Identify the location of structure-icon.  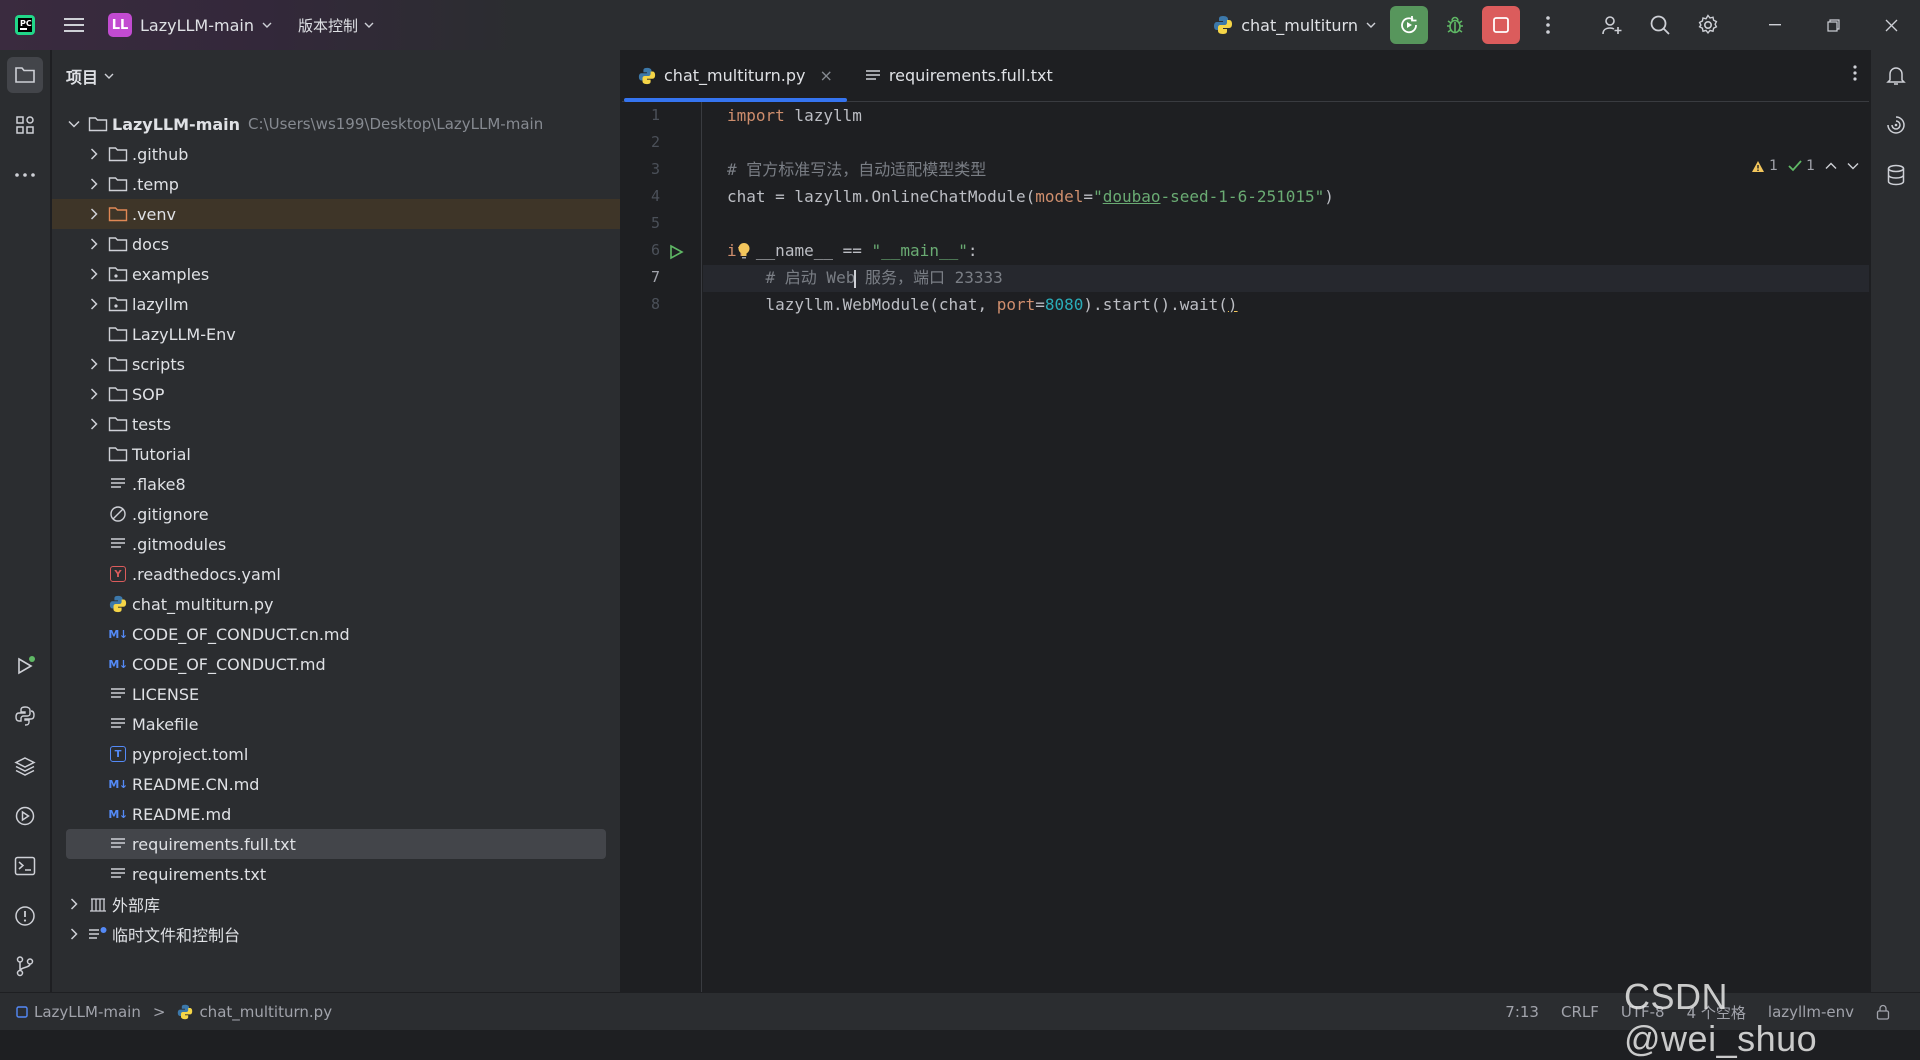
(25, 125).